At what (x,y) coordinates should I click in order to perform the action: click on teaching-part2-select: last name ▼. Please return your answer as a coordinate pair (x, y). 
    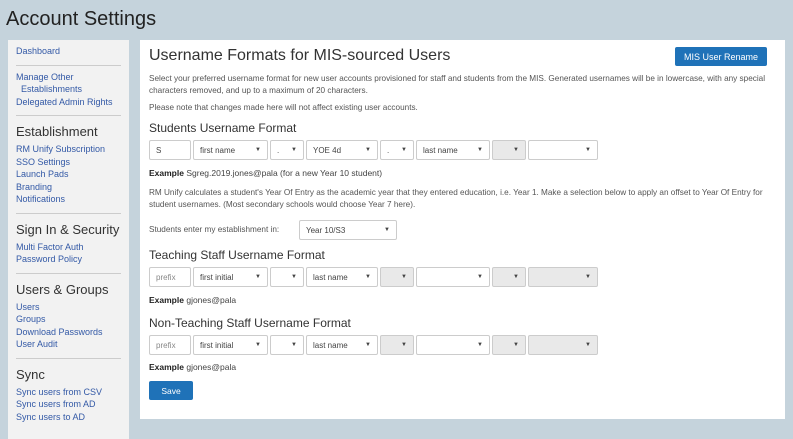
    Looking at the image, I should click on (342, 277).